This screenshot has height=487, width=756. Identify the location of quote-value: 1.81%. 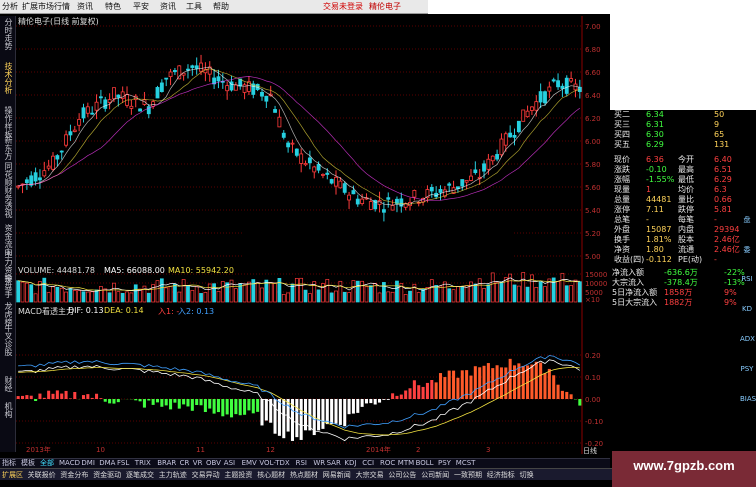
(659, 239).